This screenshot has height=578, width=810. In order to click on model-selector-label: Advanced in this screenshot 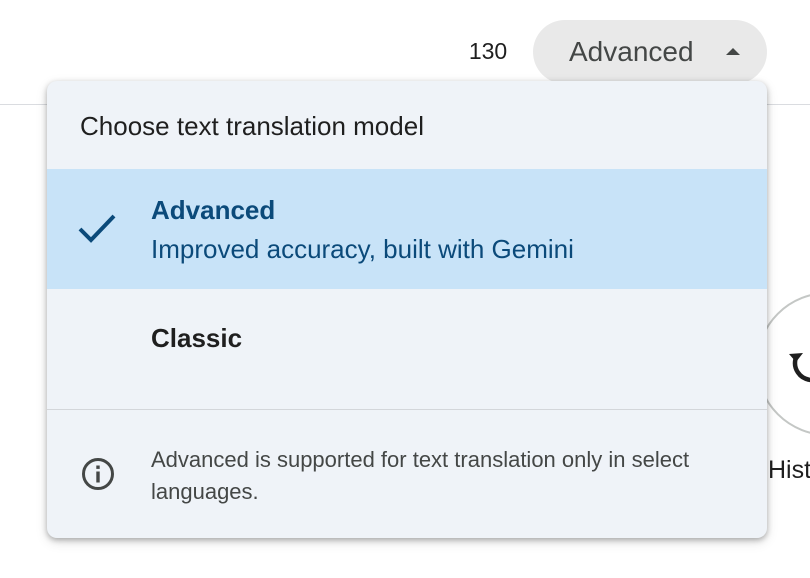, I will do `click(631, 51)`.